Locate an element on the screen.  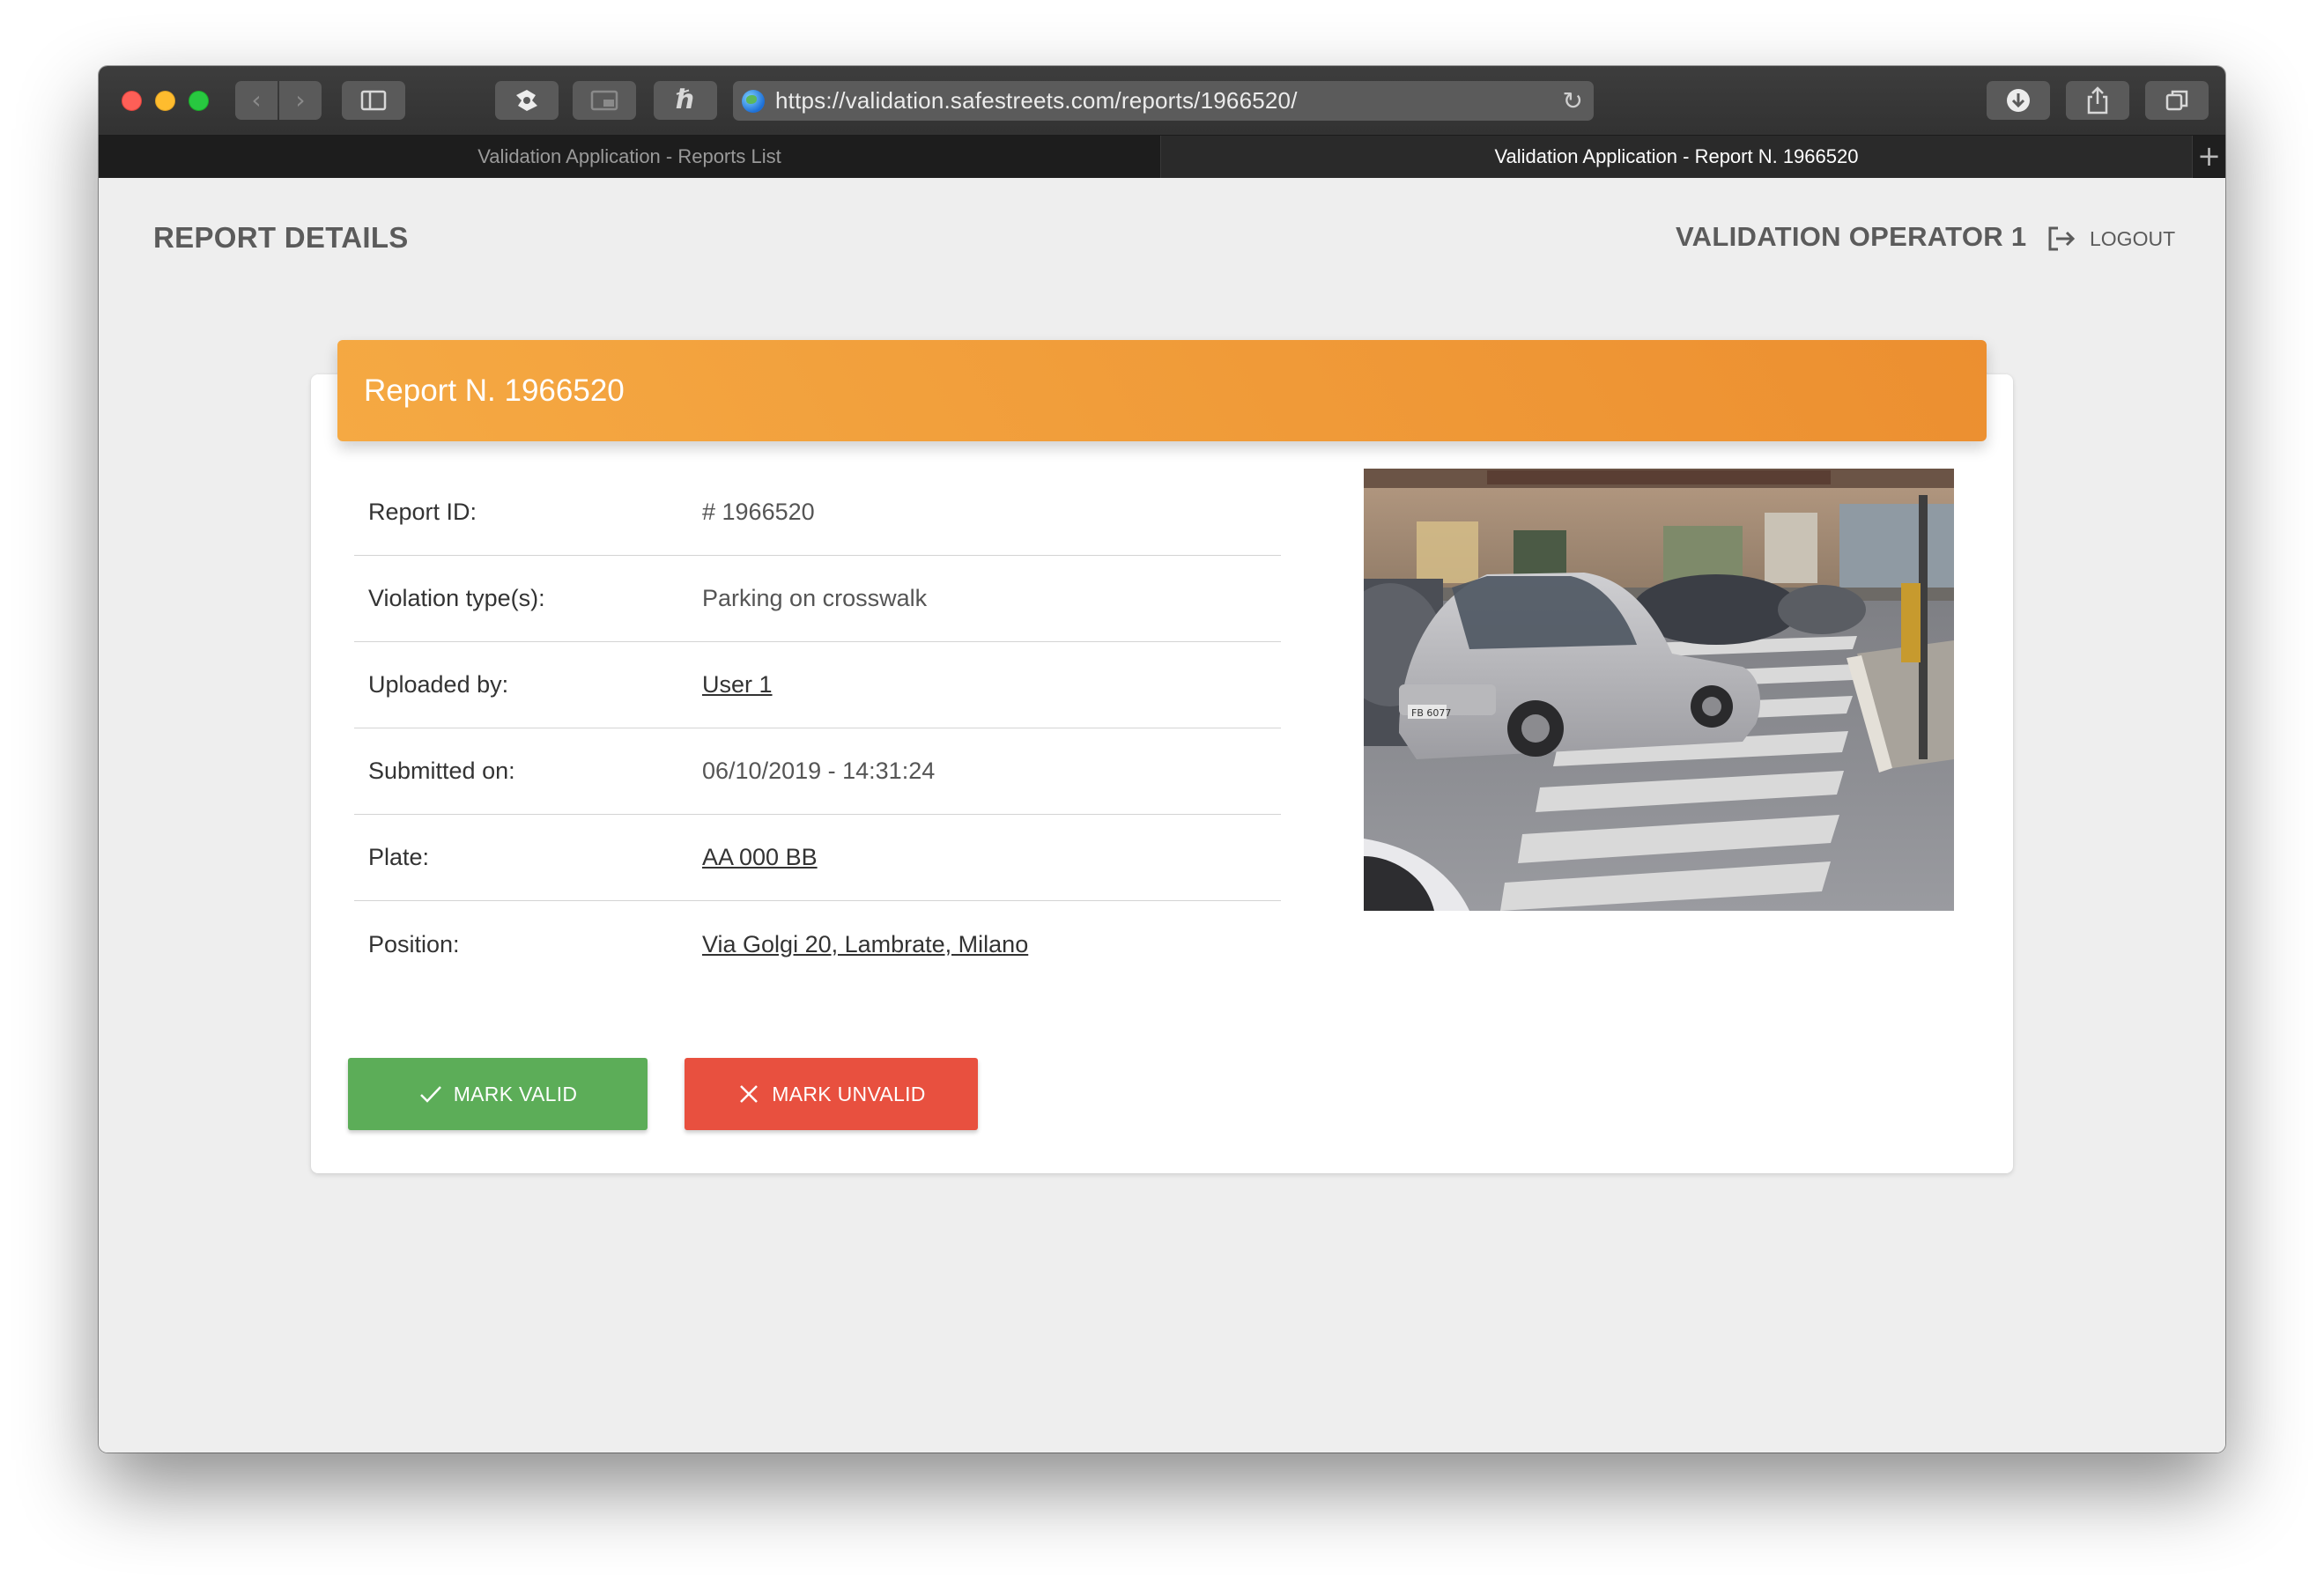
position-link: Via Golgi 20, Lambrate, Milano is located at coordinates (865, 945).